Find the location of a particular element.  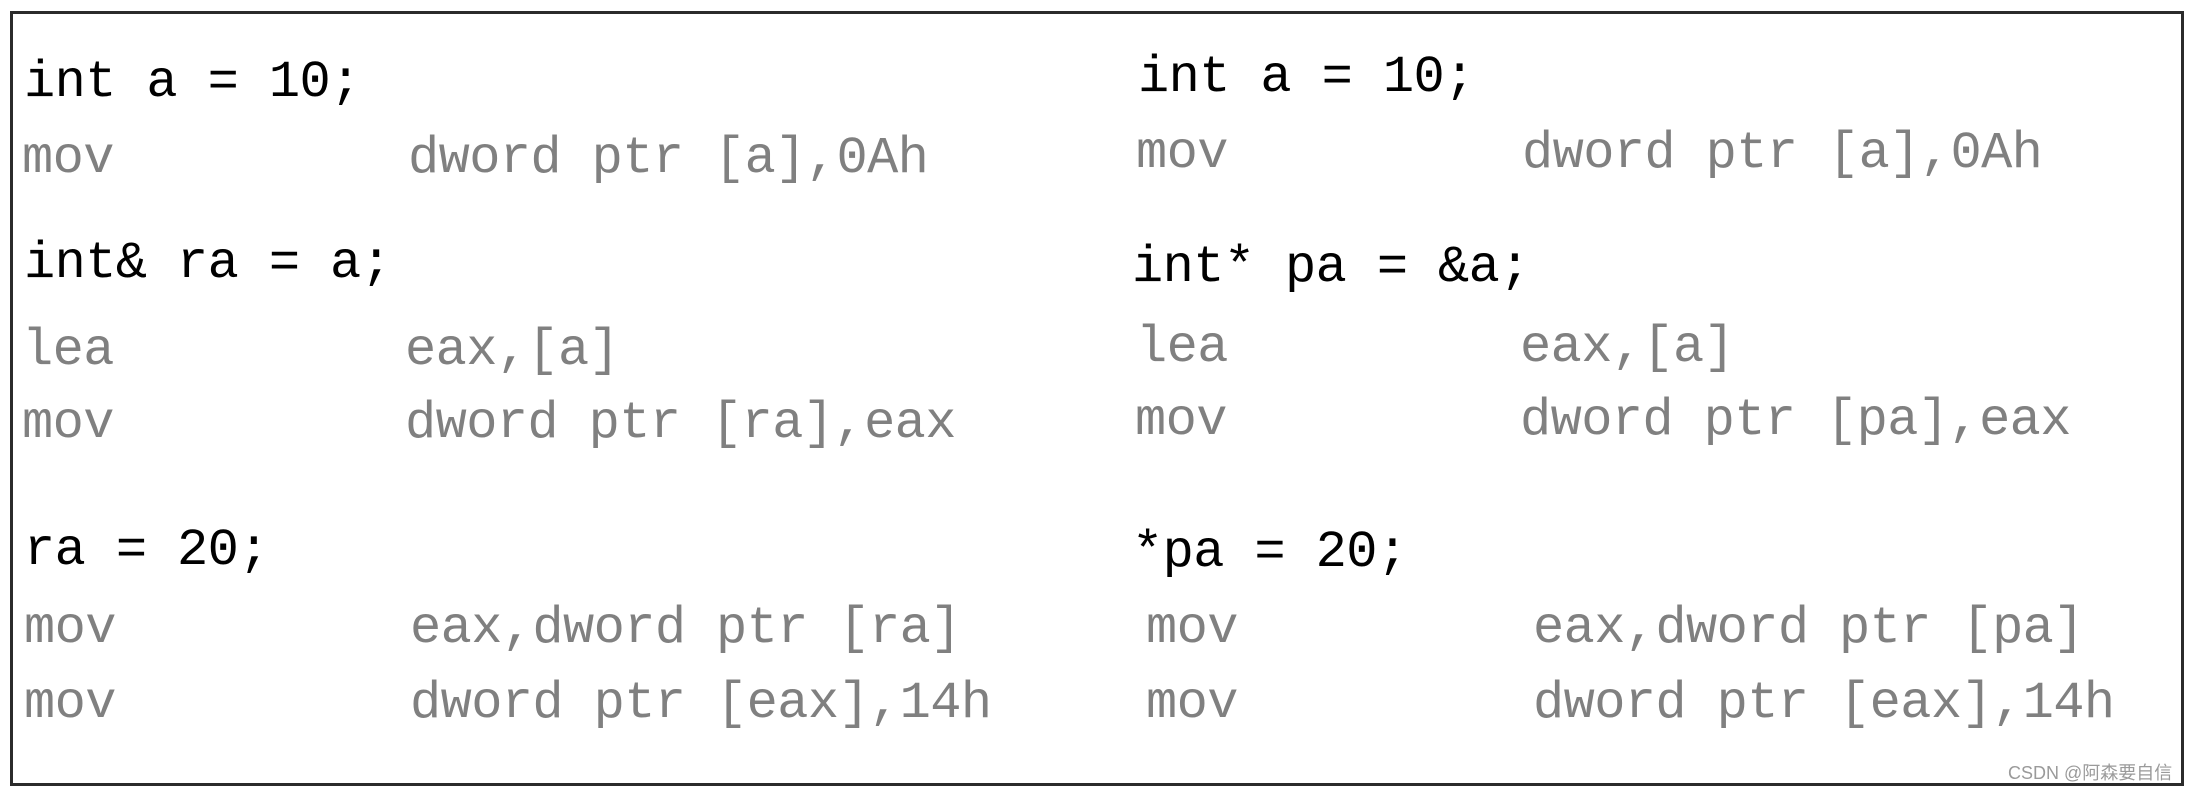

source-line: int* pa = &a; is located at coordinates (1331, 267).